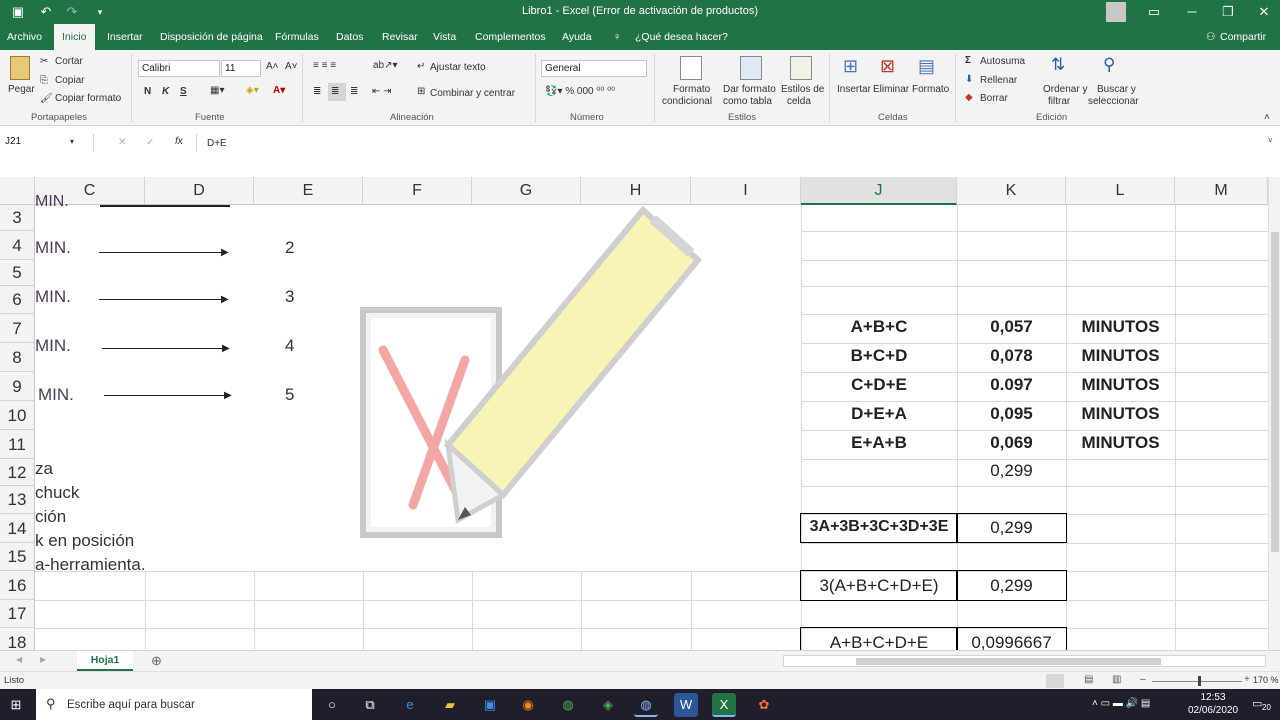 Image resolution: width=1280 pixels, height=720 pixels. What do you see at coordinates (291, 66) in the screenshot?
I see `shrink-font-icon: A˅` at bounding box center [291, 66].